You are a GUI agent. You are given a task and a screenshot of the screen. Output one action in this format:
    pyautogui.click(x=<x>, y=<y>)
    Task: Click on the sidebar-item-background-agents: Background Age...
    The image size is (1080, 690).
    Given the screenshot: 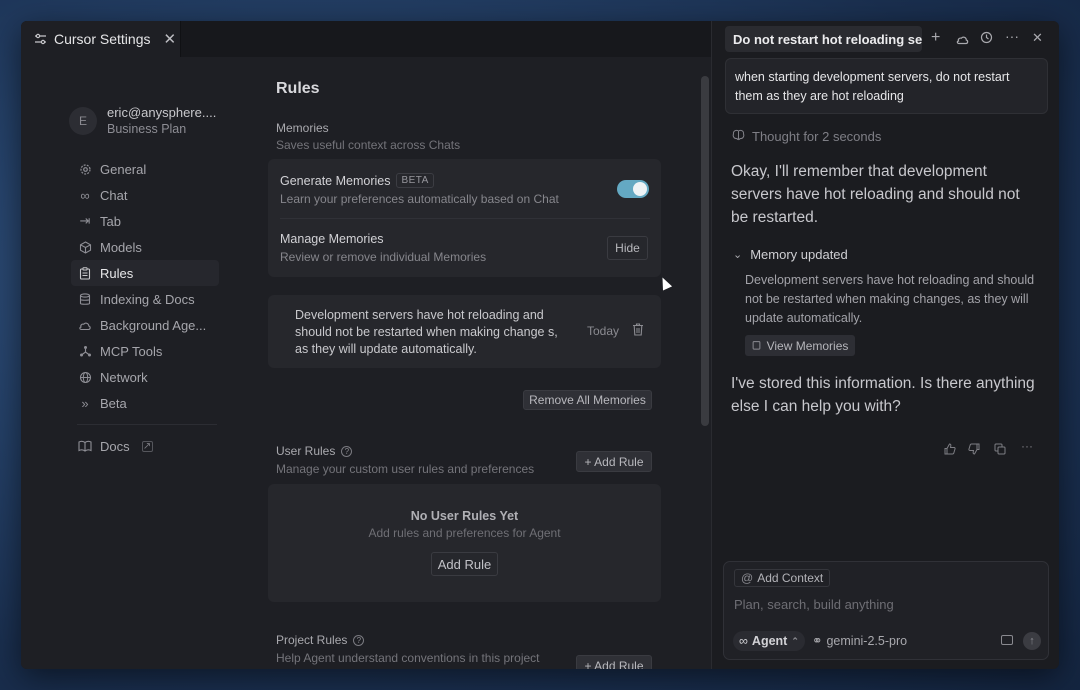 What is the action you would take?
    pyautogui.click(x=145, y=325)
    